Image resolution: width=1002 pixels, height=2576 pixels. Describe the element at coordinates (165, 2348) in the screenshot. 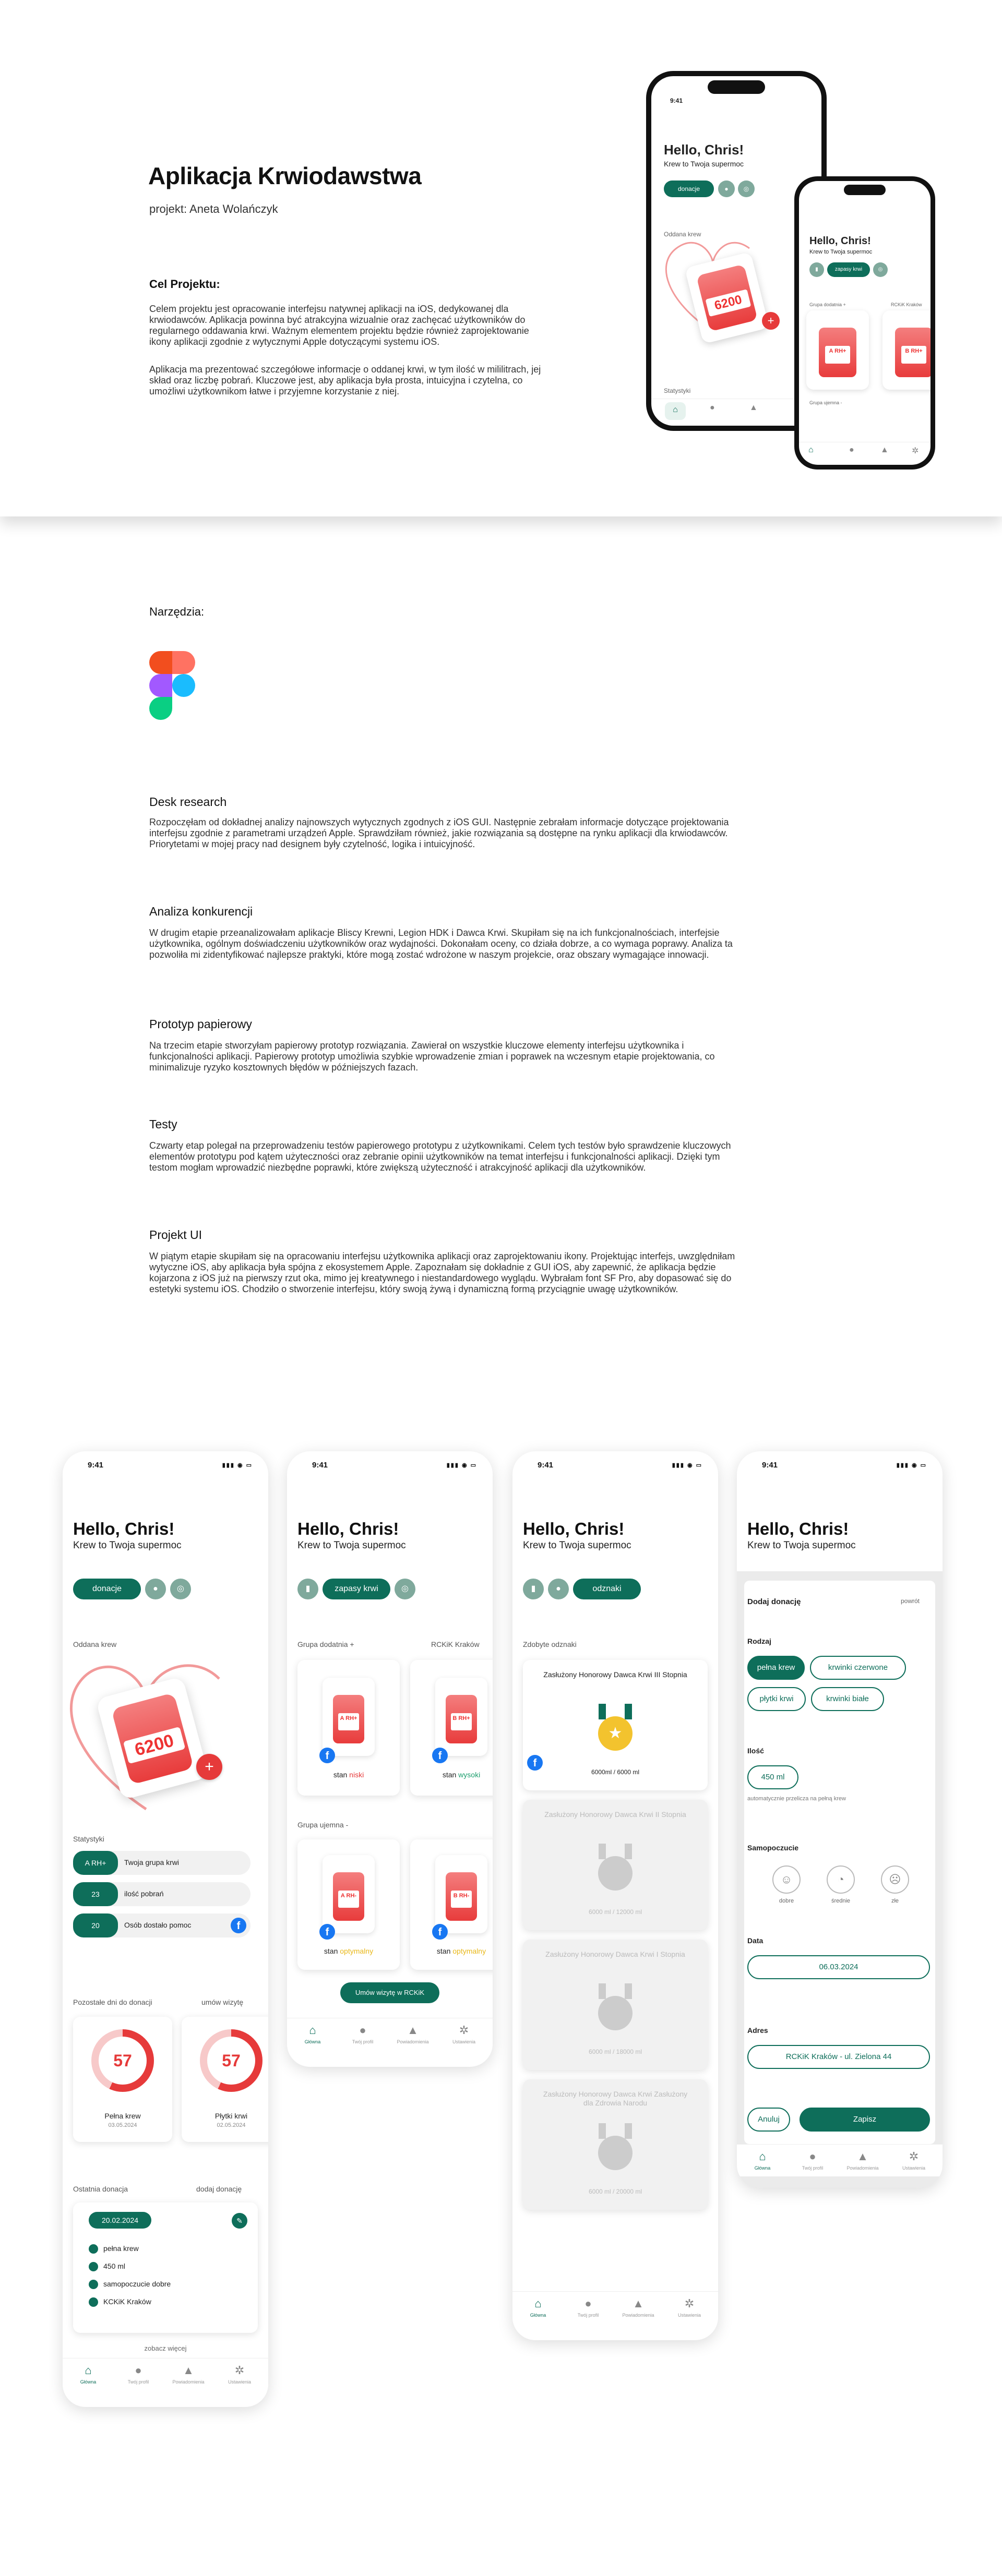

I see `see-more-link: zobacz więcej` at that location.